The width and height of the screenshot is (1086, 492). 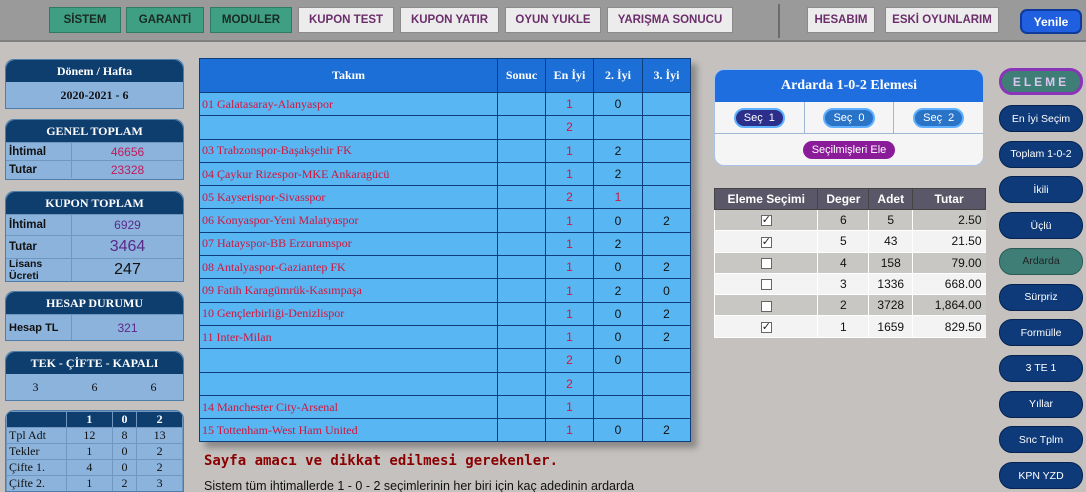 What do you see at coordinates (766, 199) in the screenshot?
I see `col-eleme-secimi: Eleme Seçimi` at bounding box center [766, 199].